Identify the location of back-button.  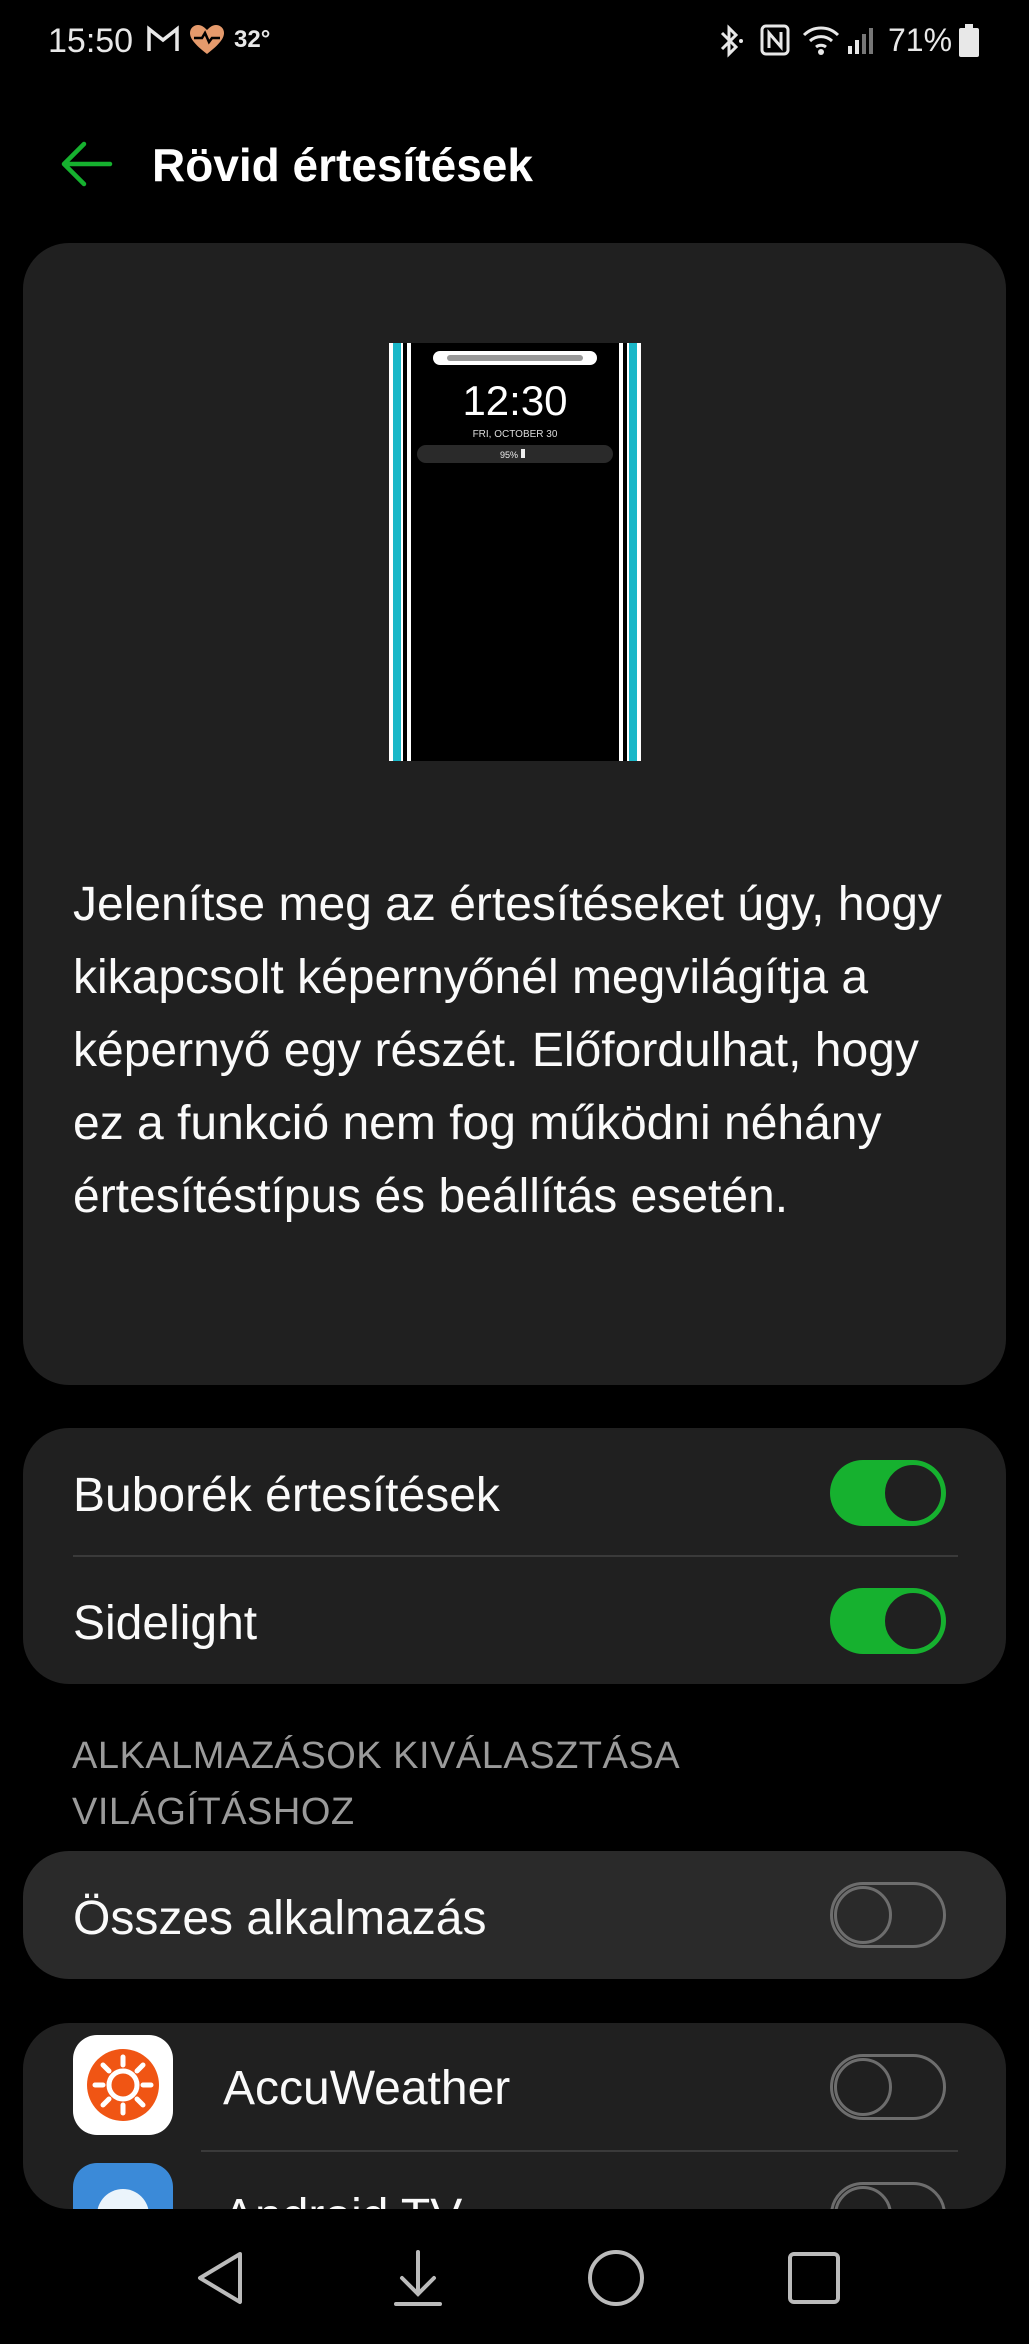
(86, 164).